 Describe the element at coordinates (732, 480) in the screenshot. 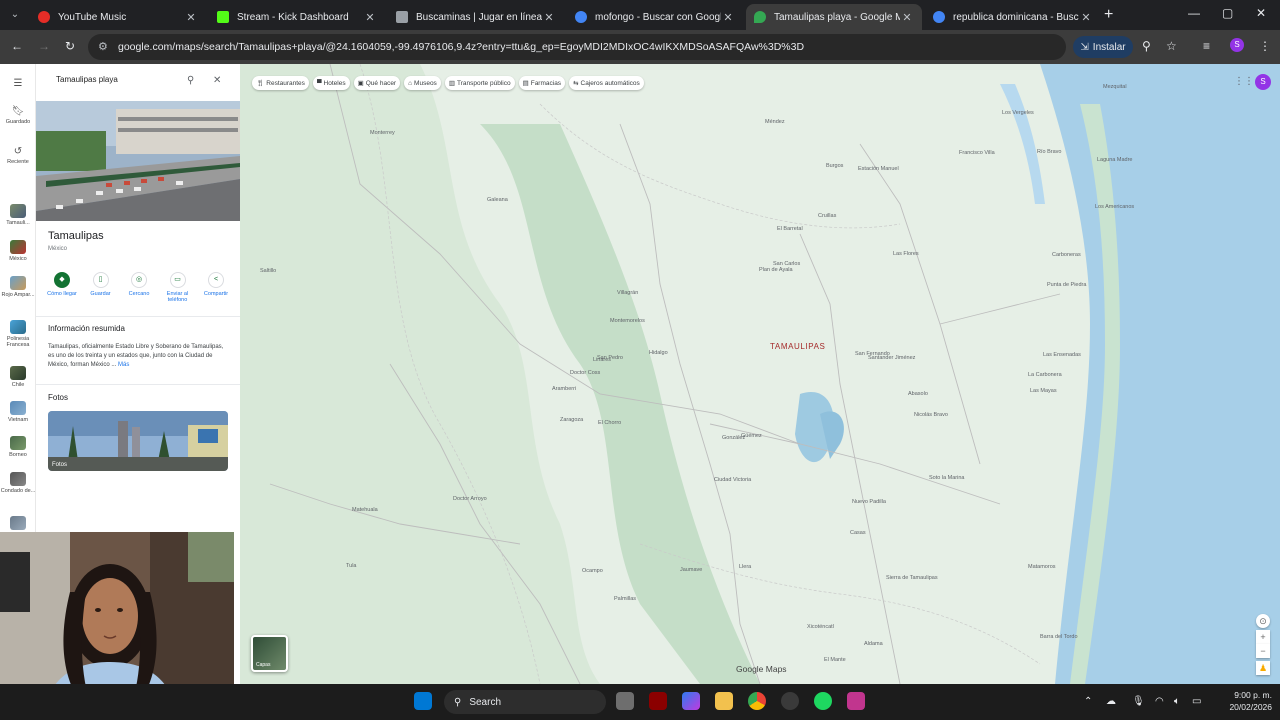

I see `map-place-label: Ciudad Victoria` at that location.